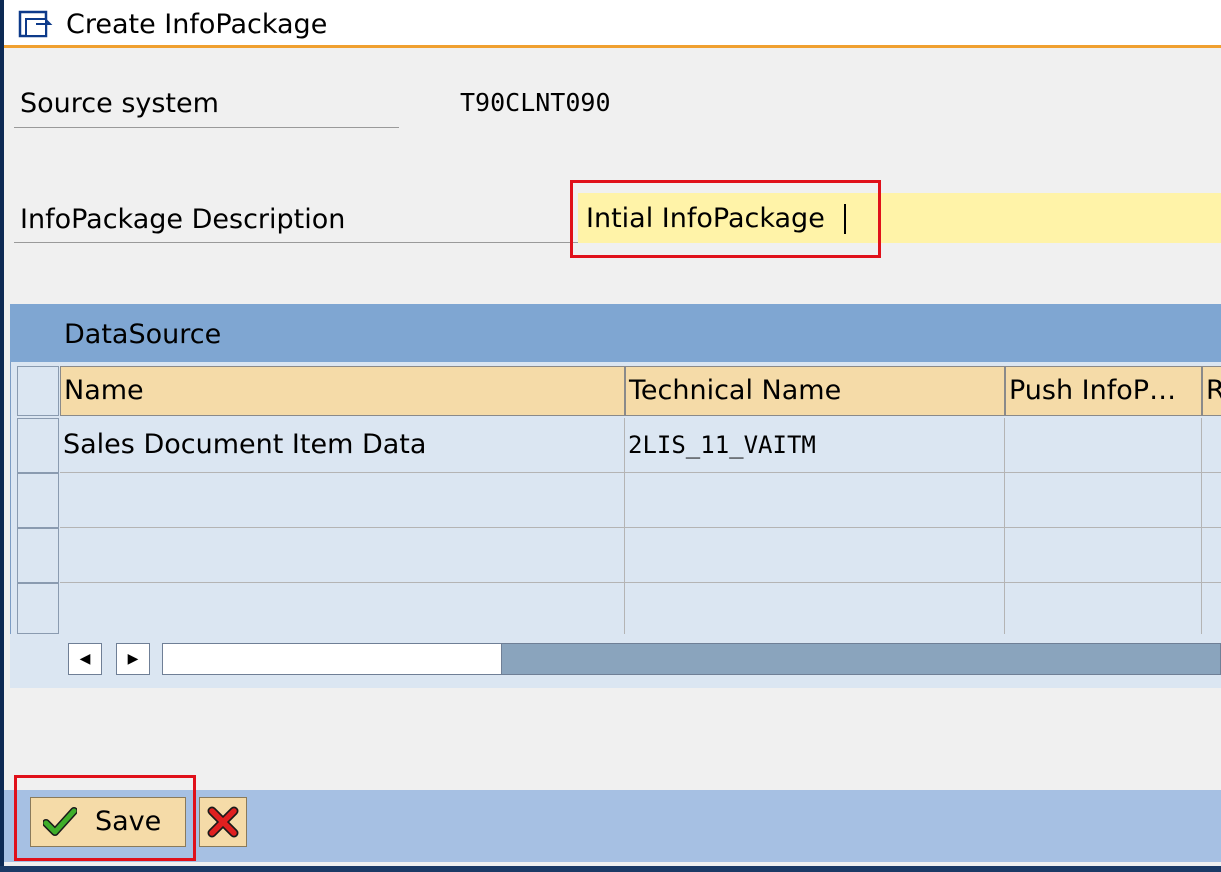 Image resolution: width=1221 pixels, height=872 pixels. I want to click on source-system-value: T90CLNT090, so click(535, 102).